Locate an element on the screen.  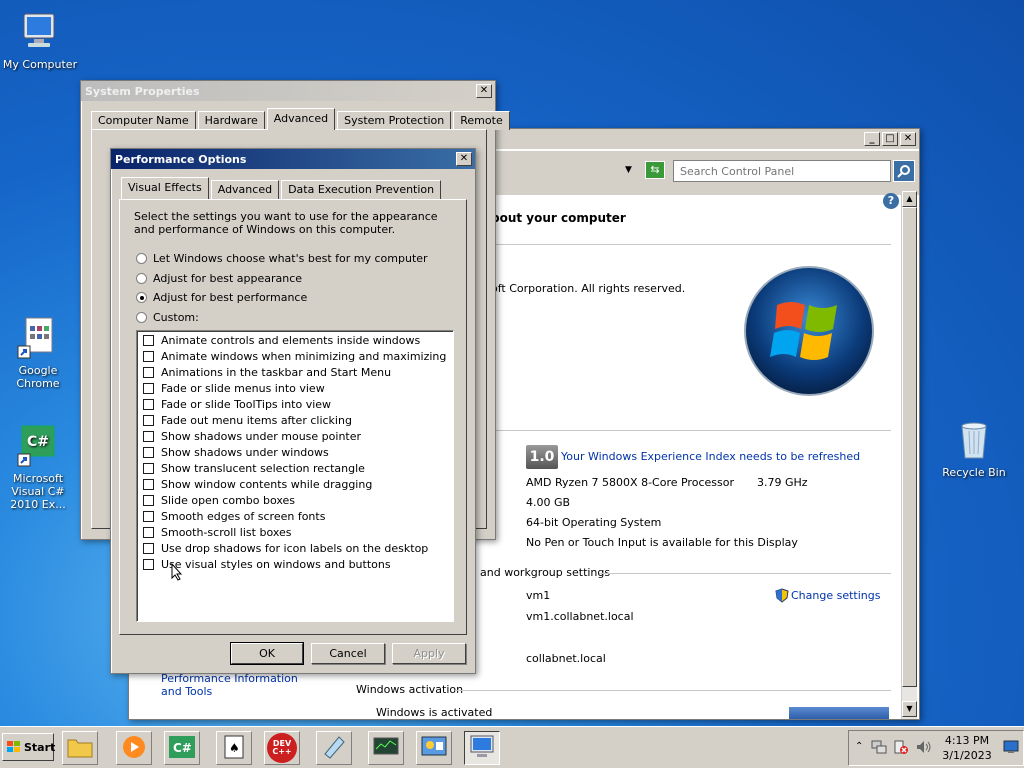
ok-button: OK is located at coordinates (267, 653).